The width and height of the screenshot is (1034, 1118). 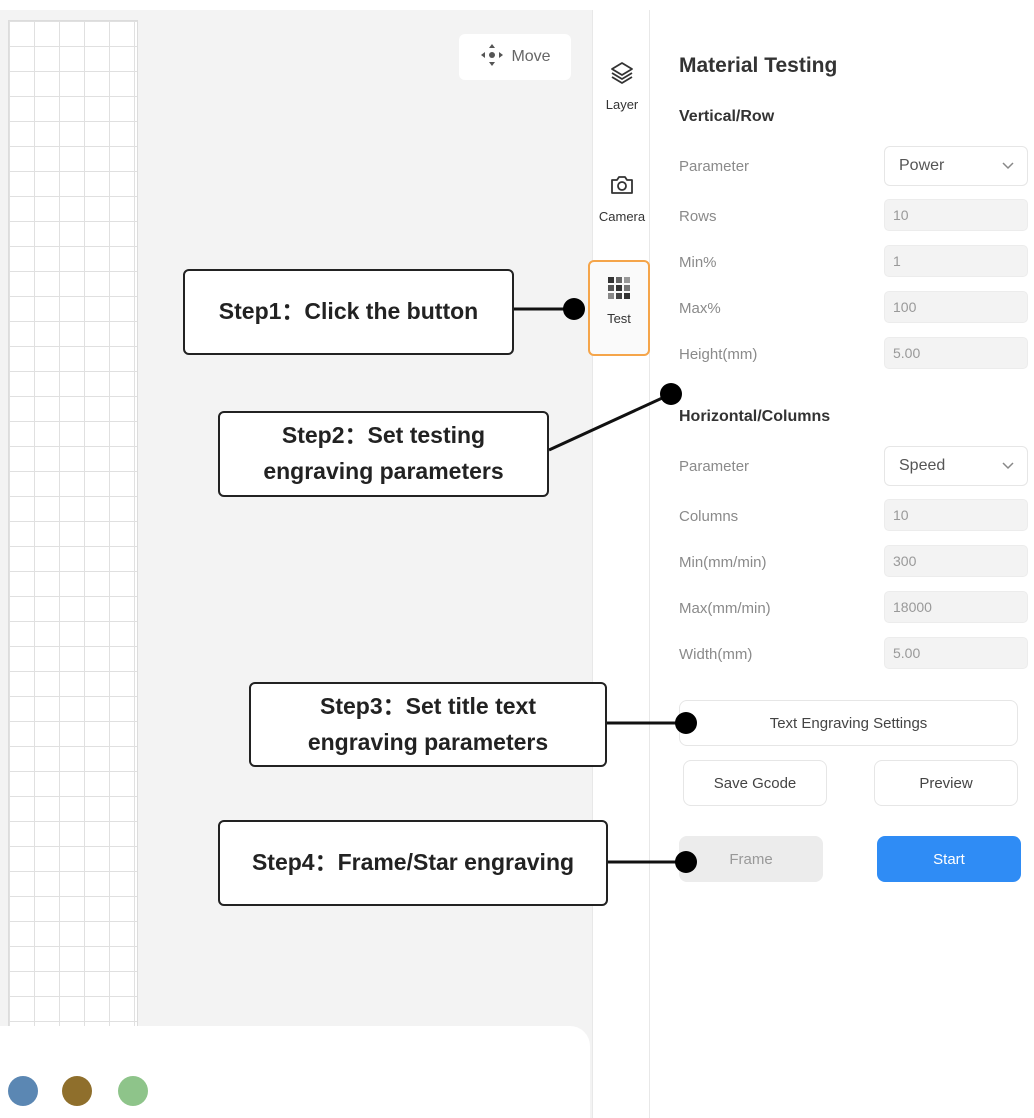 I want to click on step3-text-line2: engraving parameters, so click(x=428, y=741).